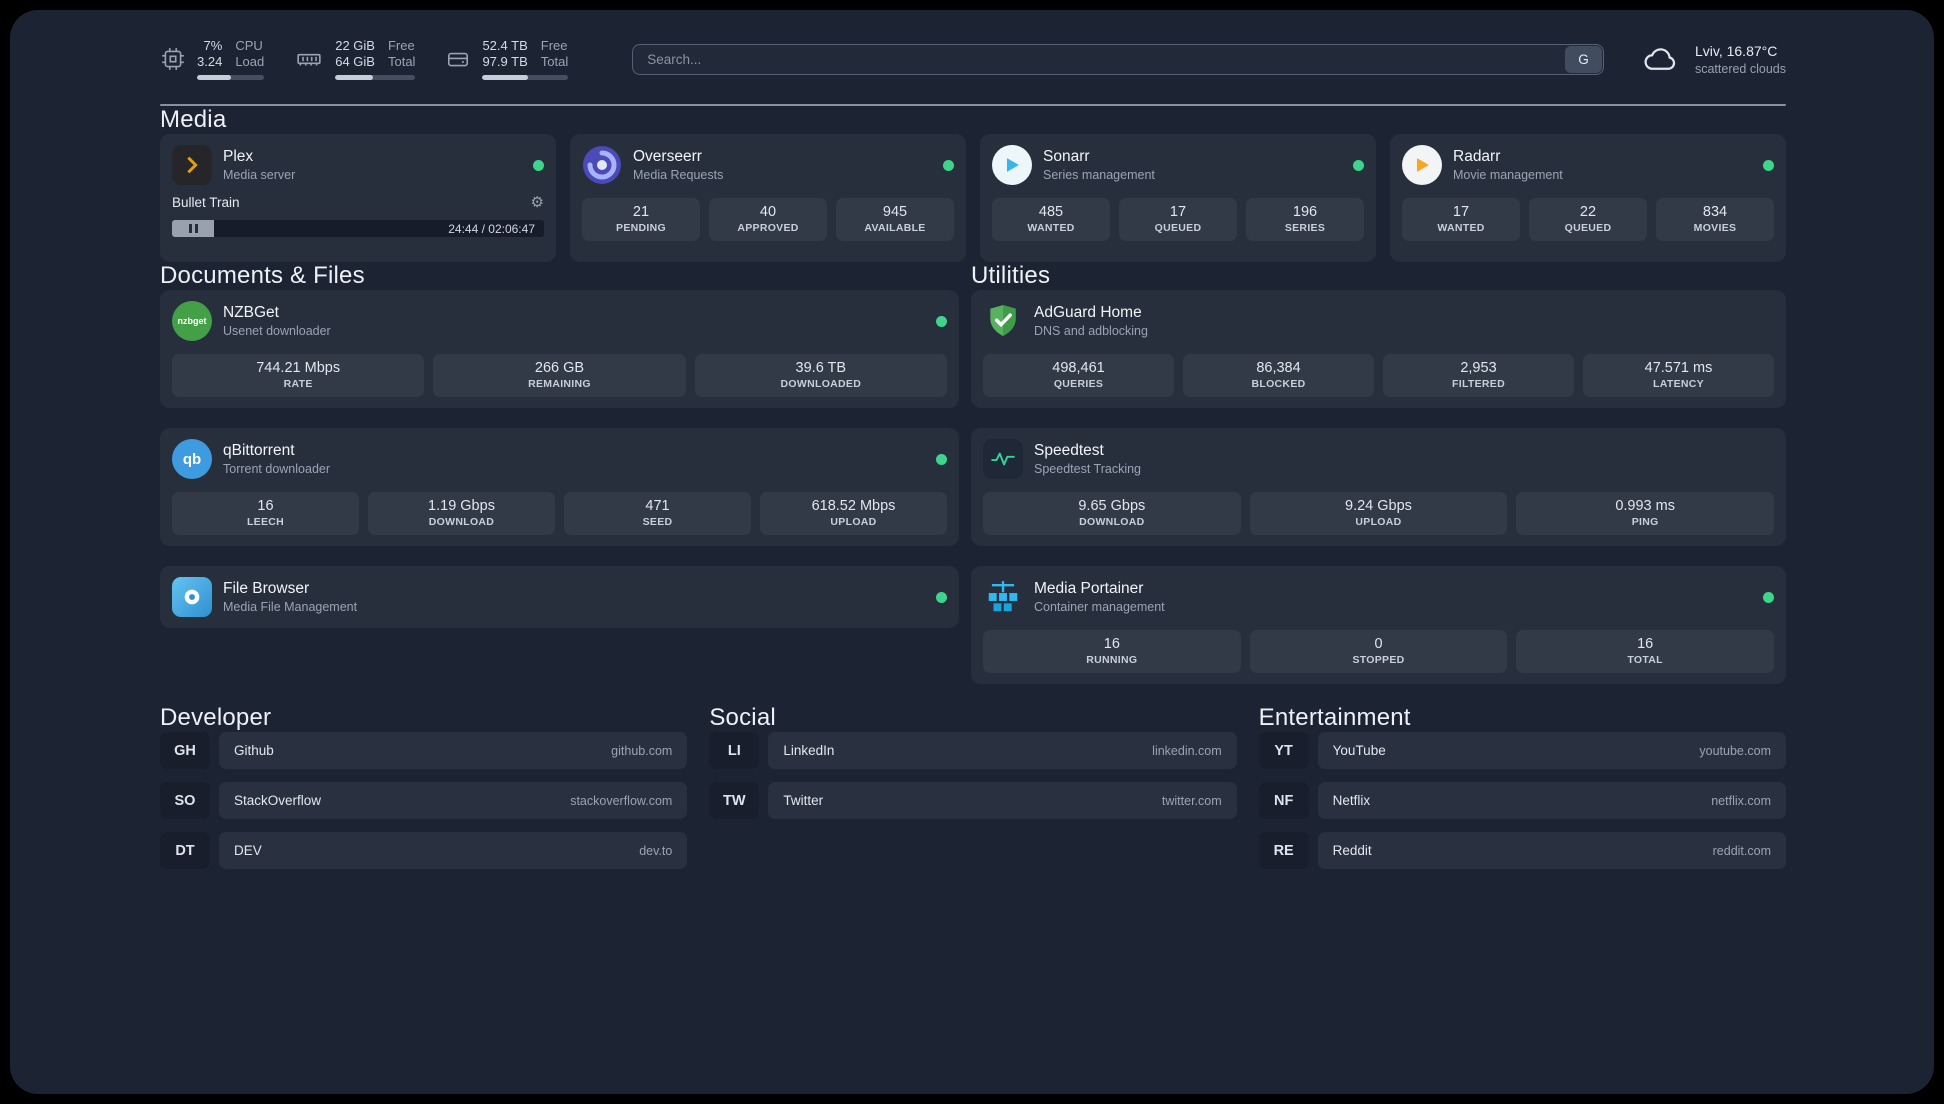 This screenshot has width=1944, height=1104. What do you see at coordinates (1583, 59) in the screenshot?
I see `search-provider-button: G` at bounding box center [1583, 59].